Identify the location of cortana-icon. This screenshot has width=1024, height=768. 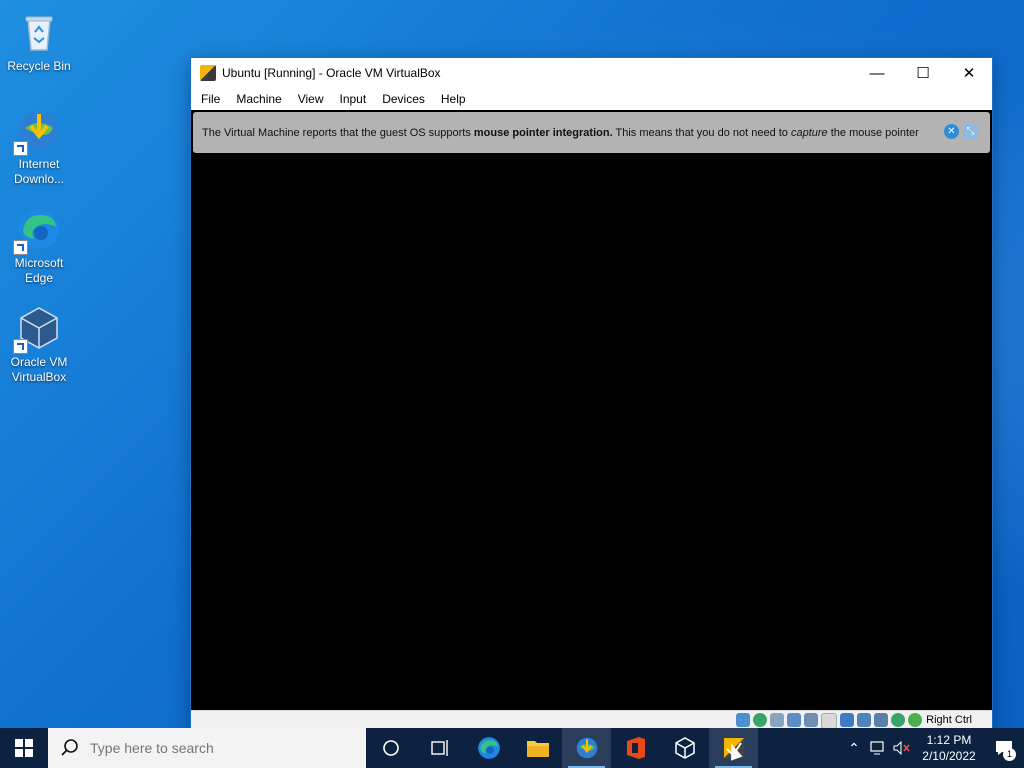
(390, 748).